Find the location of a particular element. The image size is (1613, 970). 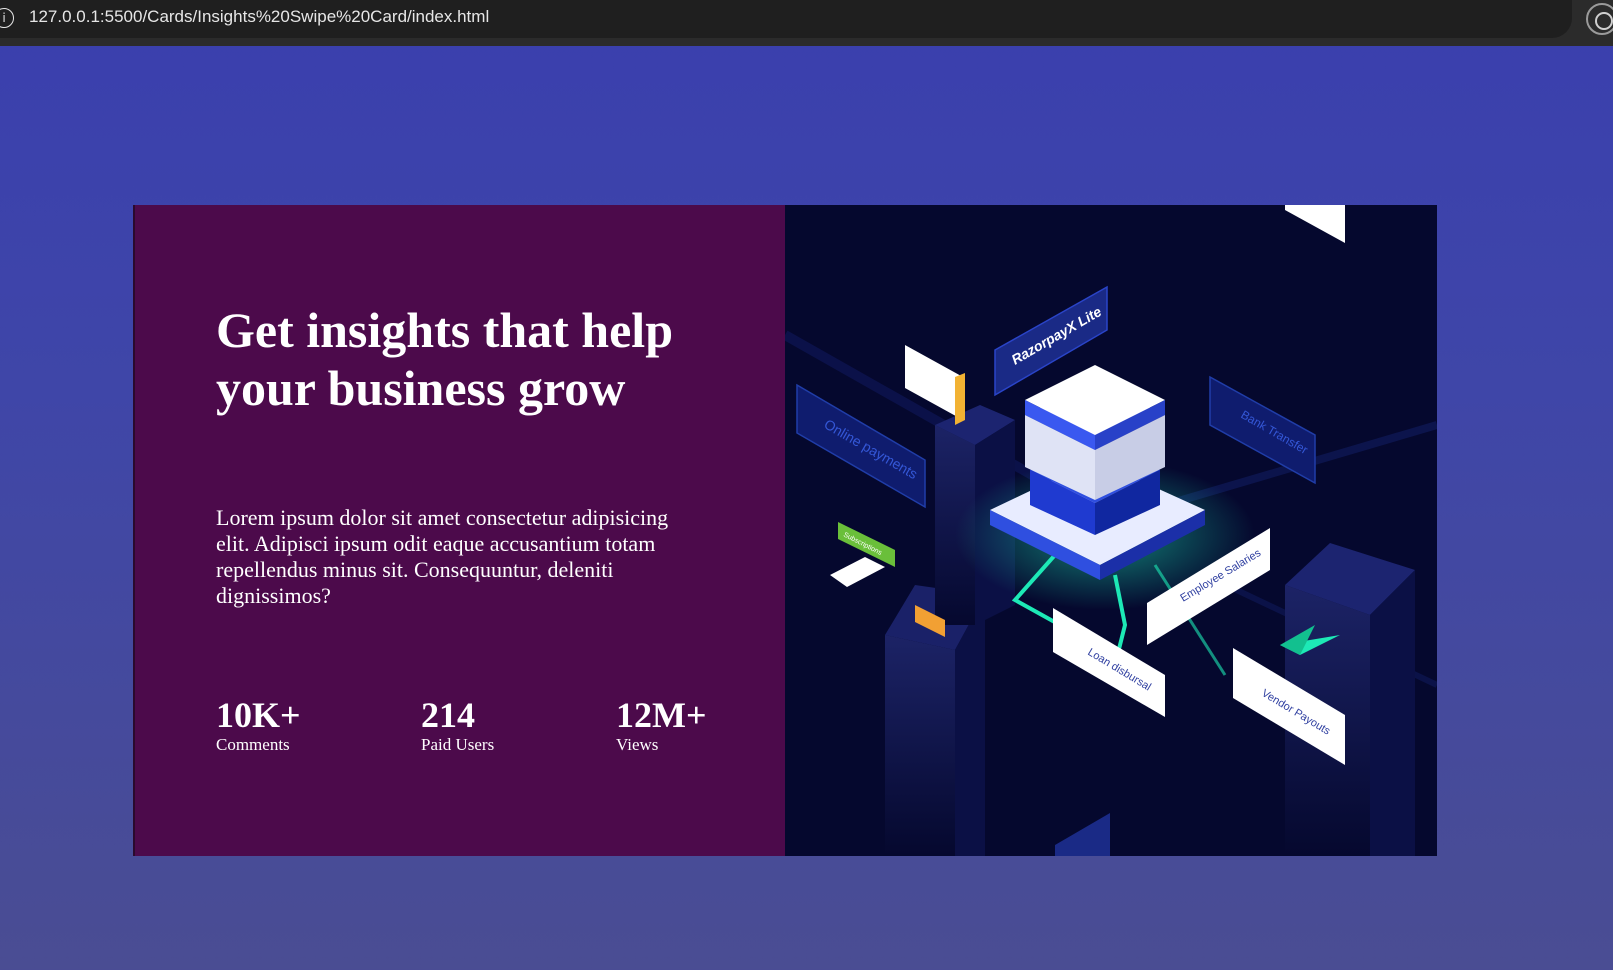

subscriptions-tag: Subscriptions is located at coordinates (862, 554).